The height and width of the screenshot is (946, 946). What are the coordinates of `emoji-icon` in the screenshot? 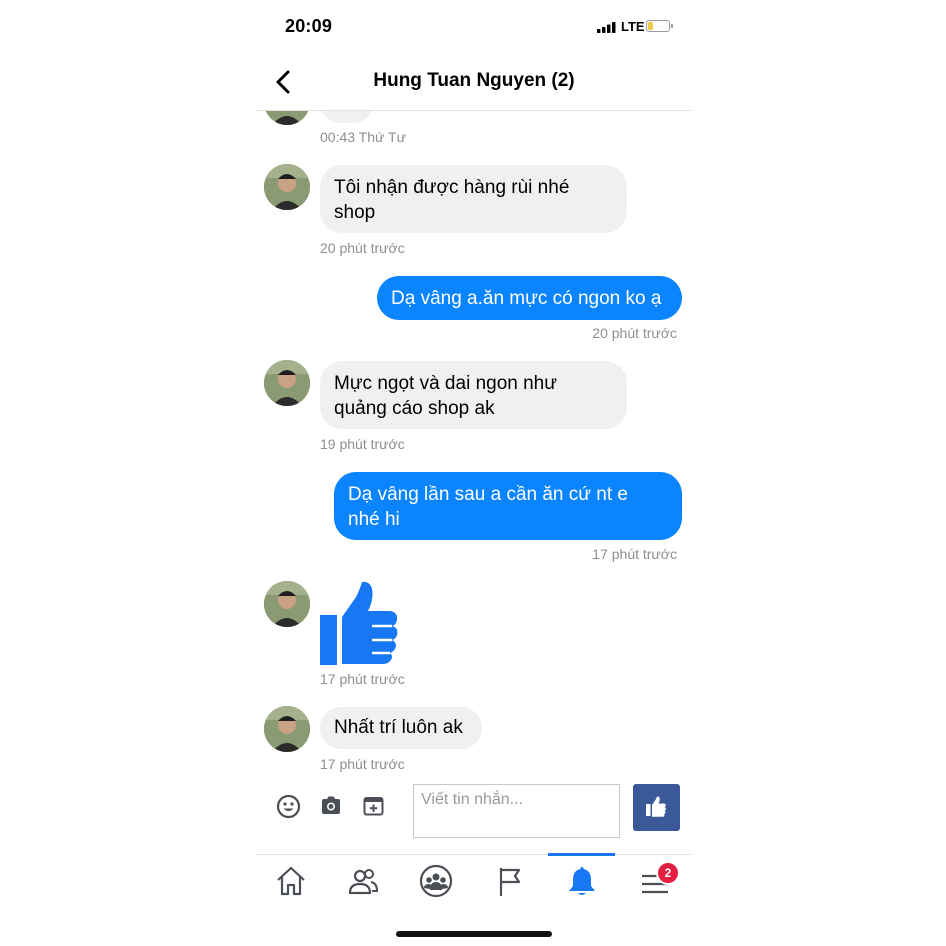 It's located at (288, 806).